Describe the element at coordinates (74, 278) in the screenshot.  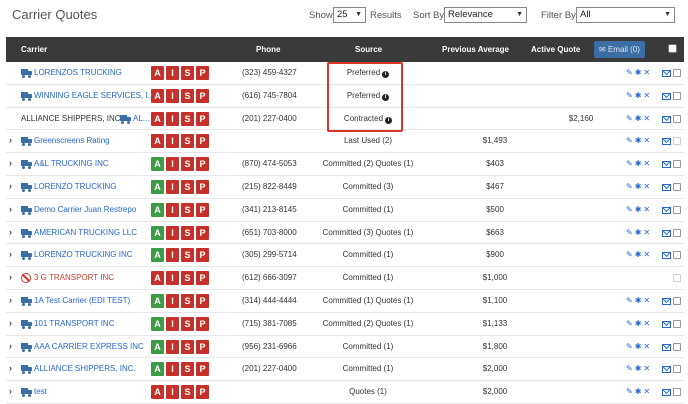
I see `carrier-link: 3 G TRANSPORT INC` at that location.